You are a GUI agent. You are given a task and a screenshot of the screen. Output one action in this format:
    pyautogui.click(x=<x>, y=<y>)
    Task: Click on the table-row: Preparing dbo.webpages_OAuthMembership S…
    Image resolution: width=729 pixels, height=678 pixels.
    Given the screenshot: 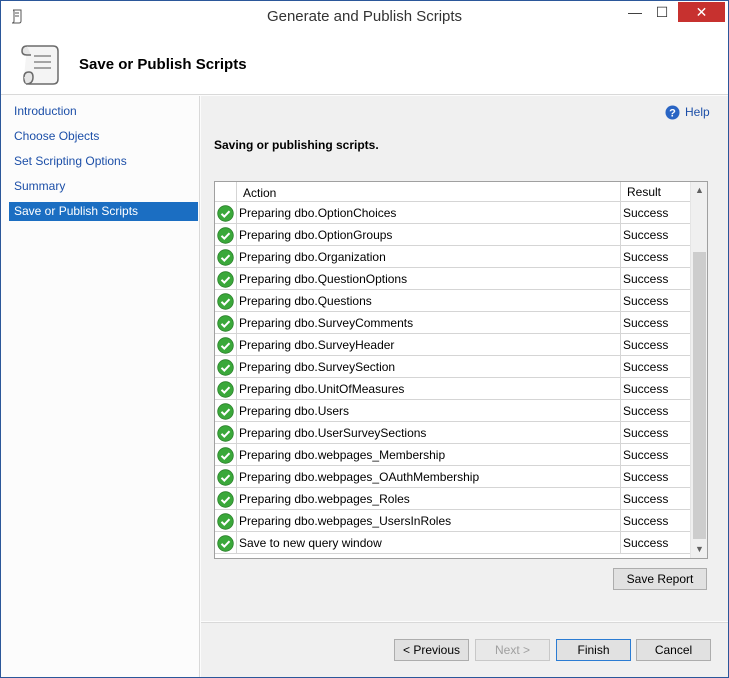 What is the action you would take?
    pyautogui.click(x=452, y=477)
    